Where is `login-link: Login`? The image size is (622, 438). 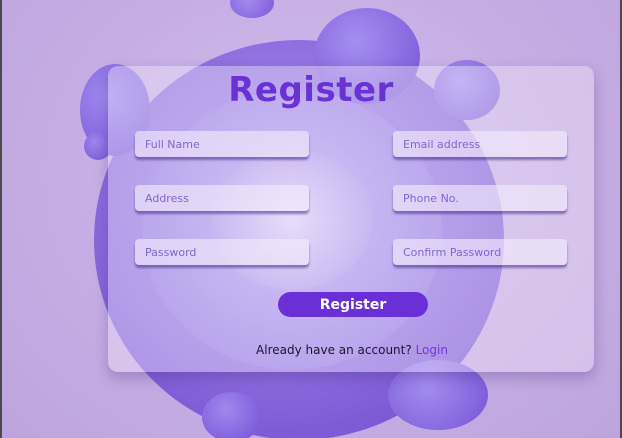
login-link: Login is located at coordinates (432, 350).